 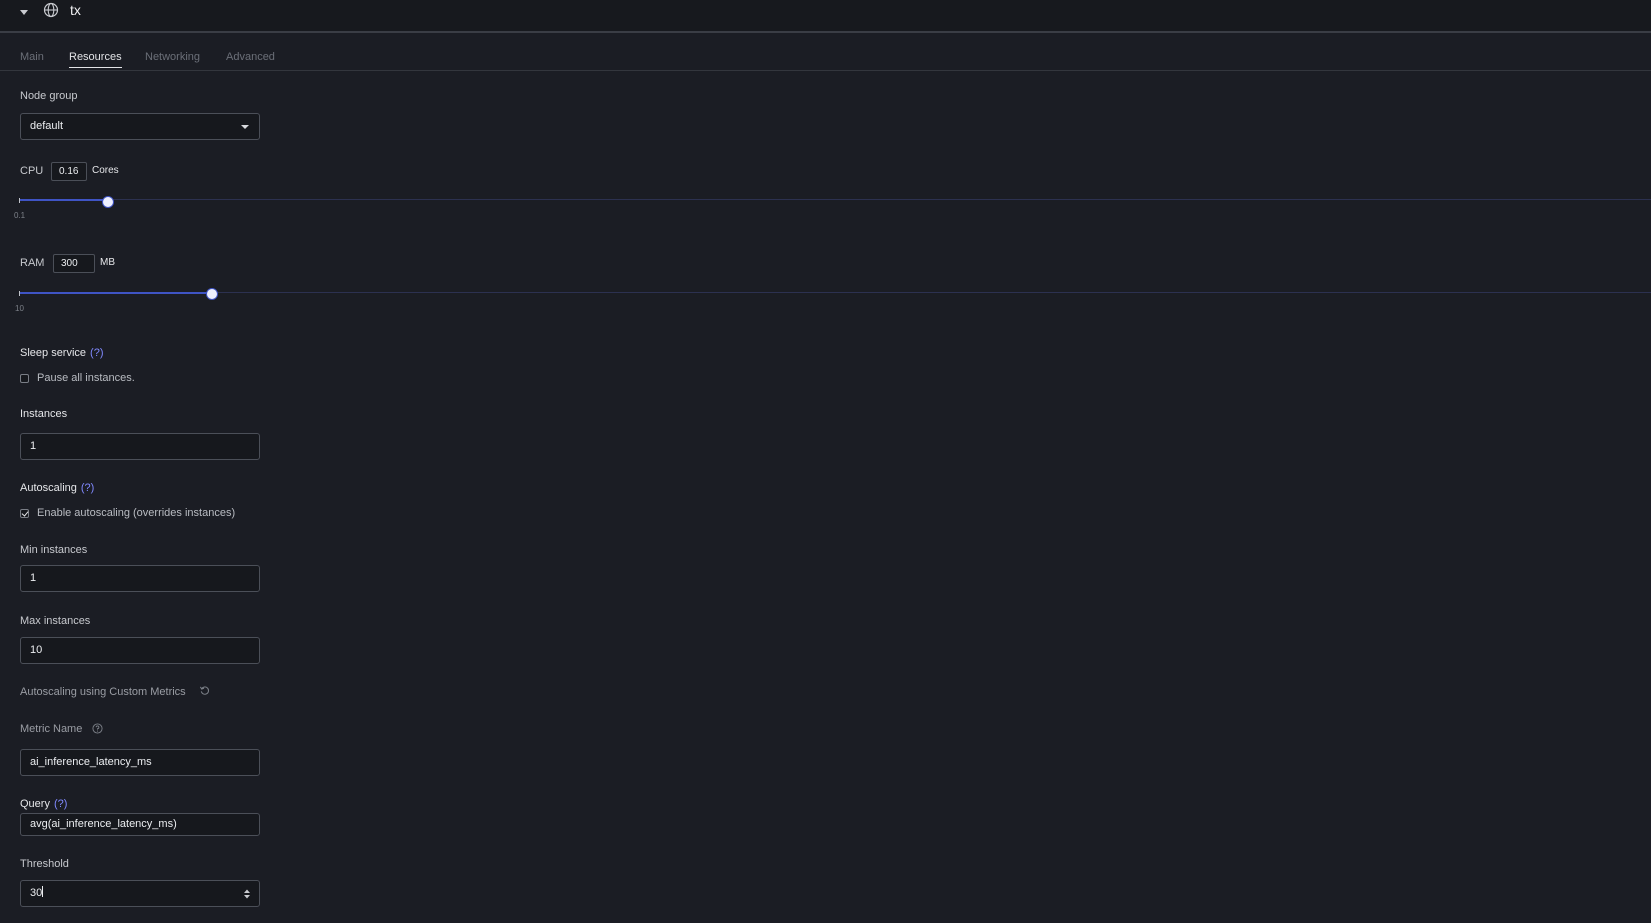 I want to click on stepper-arrows-icon, so click(x=247, y=894).